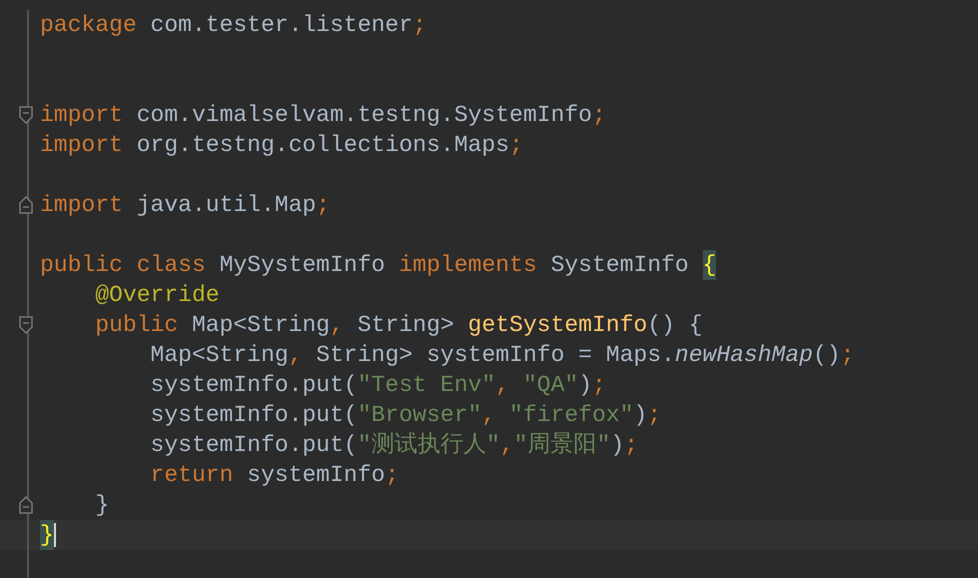 The width and height of the screenshot is (978, 578). I want to click on code-line: return systemInfo;, so click(274, 475).